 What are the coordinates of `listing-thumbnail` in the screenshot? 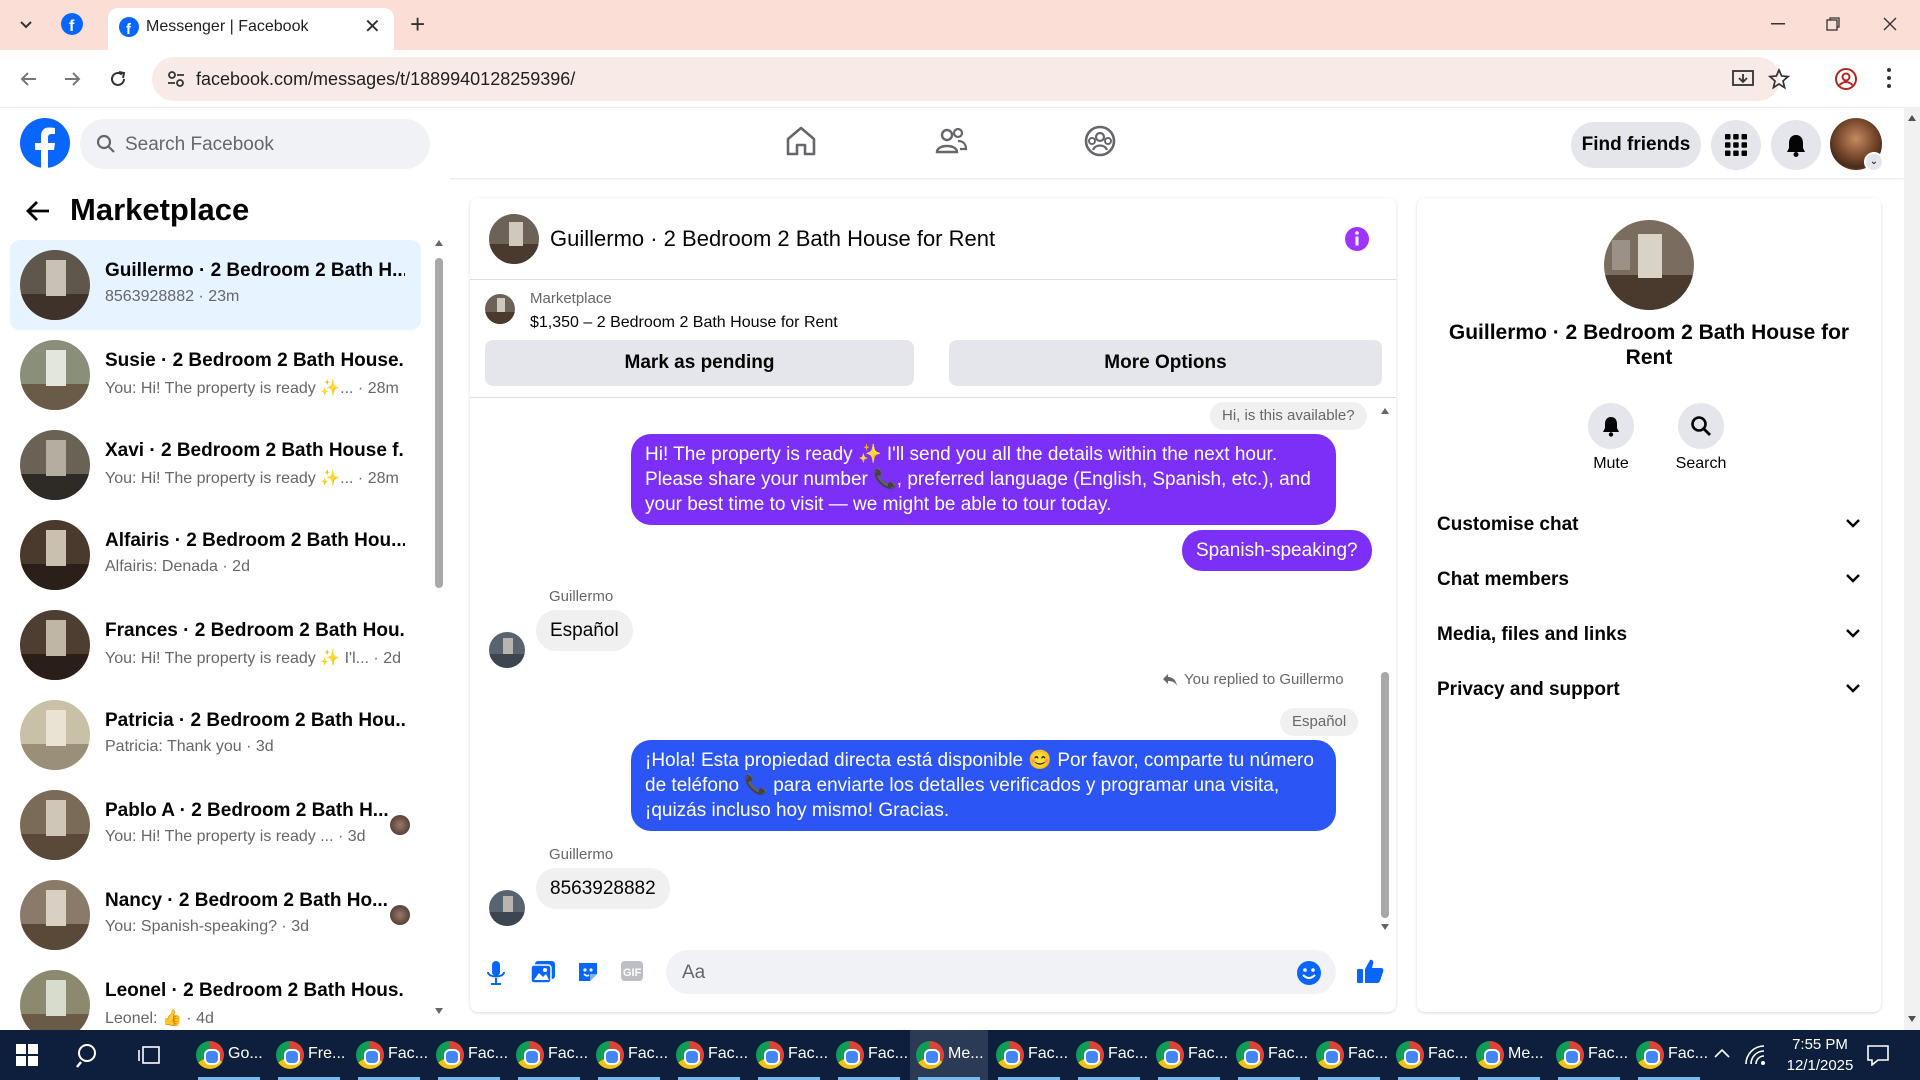 It's located at (500, 309).